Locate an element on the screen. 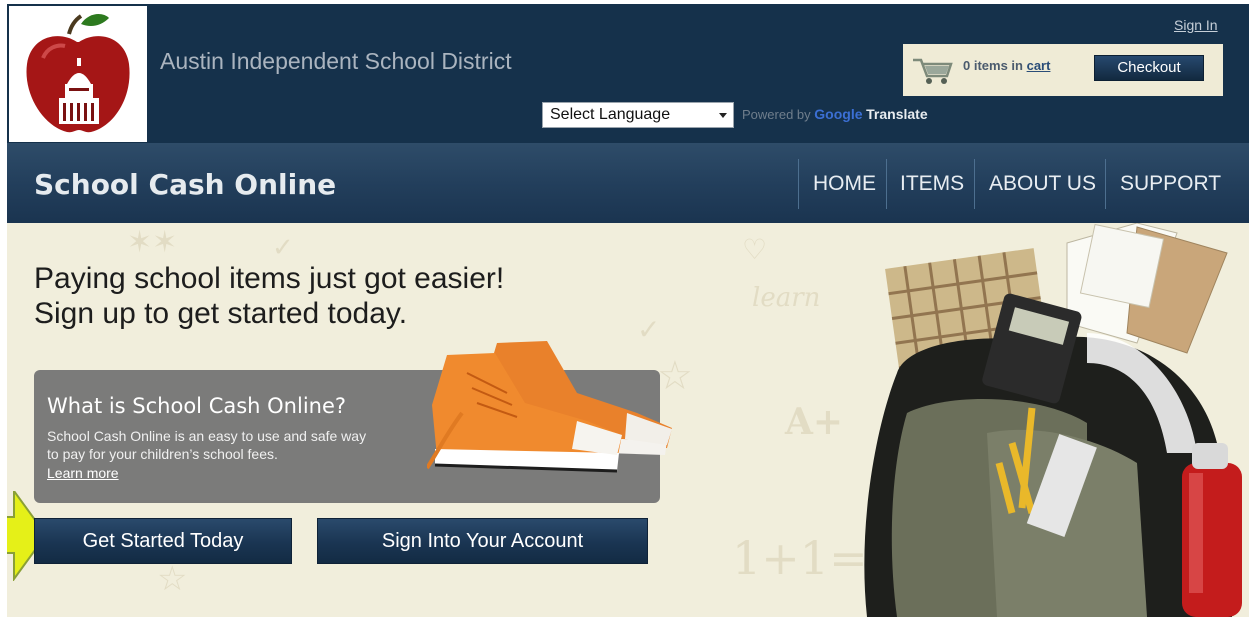 The image size is (1249, 617). nav-item-home: HOME is located at coordinates (844, 184).